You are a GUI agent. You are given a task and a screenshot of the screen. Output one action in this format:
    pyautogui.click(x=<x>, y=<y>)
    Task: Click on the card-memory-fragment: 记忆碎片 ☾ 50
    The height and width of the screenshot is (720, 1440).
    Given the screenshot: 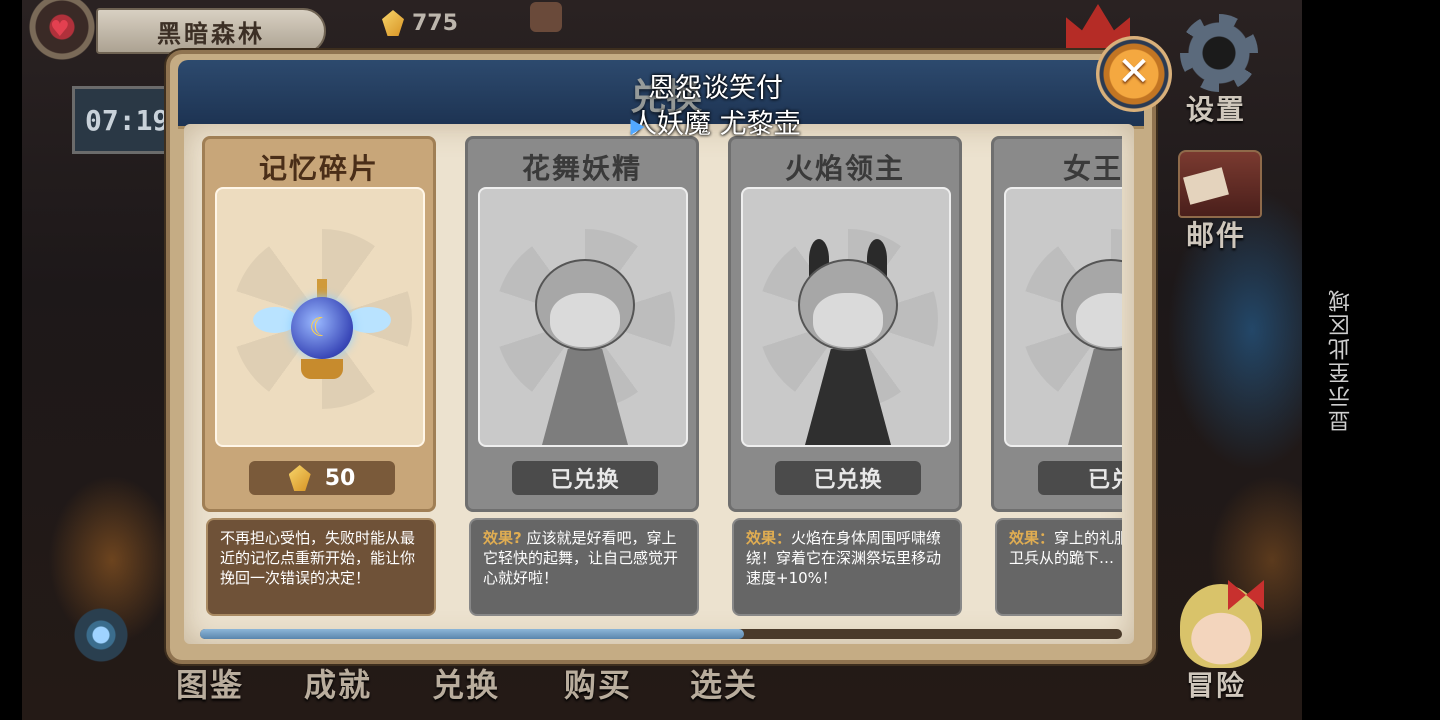 What is the action you would take?
    pyautogui.click(x=319, y=324)
    